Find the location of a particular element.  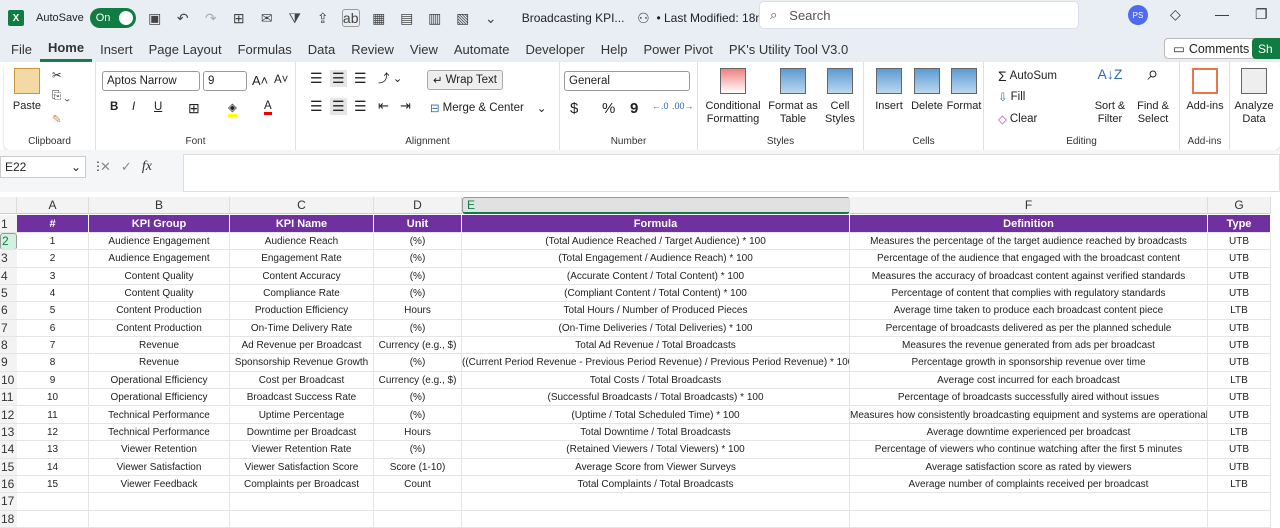

tab-formulas: Formulas is located at coordinates (265, 49).